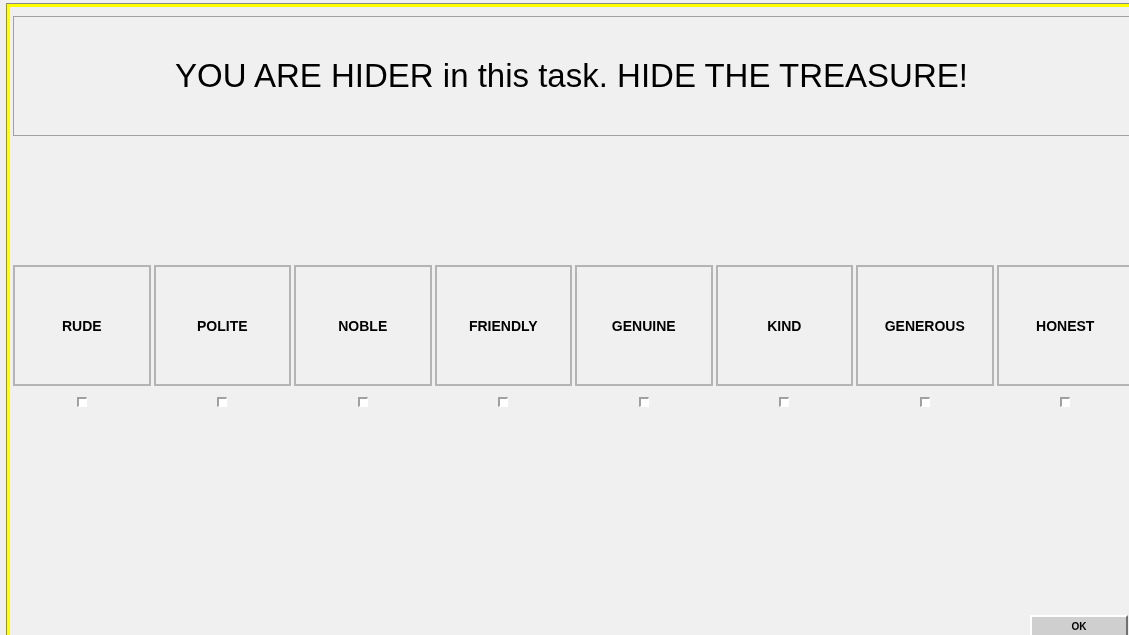 The image size is (1129, 635). What do you see at coordinates (571, 76) in the screenshot?
I see `task-title: YOU ARE HIDER in this task. HIDE THE TREASURE!` at bounding box center [571, 76].